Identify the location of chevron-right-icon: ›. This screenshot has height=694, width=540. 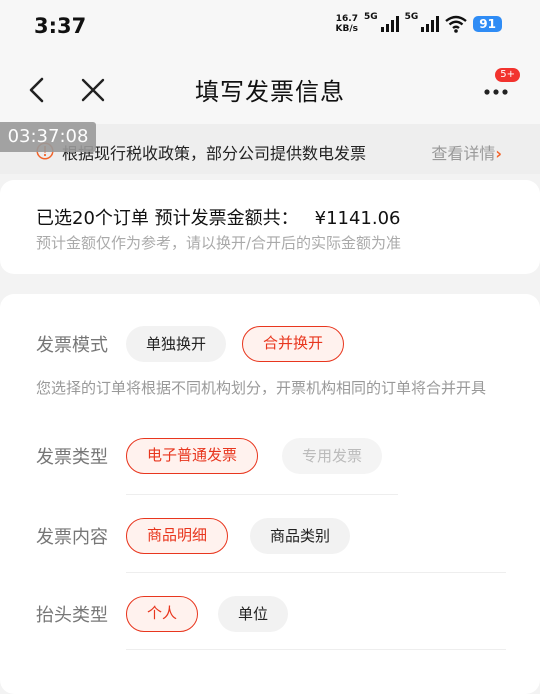
(498, 153).